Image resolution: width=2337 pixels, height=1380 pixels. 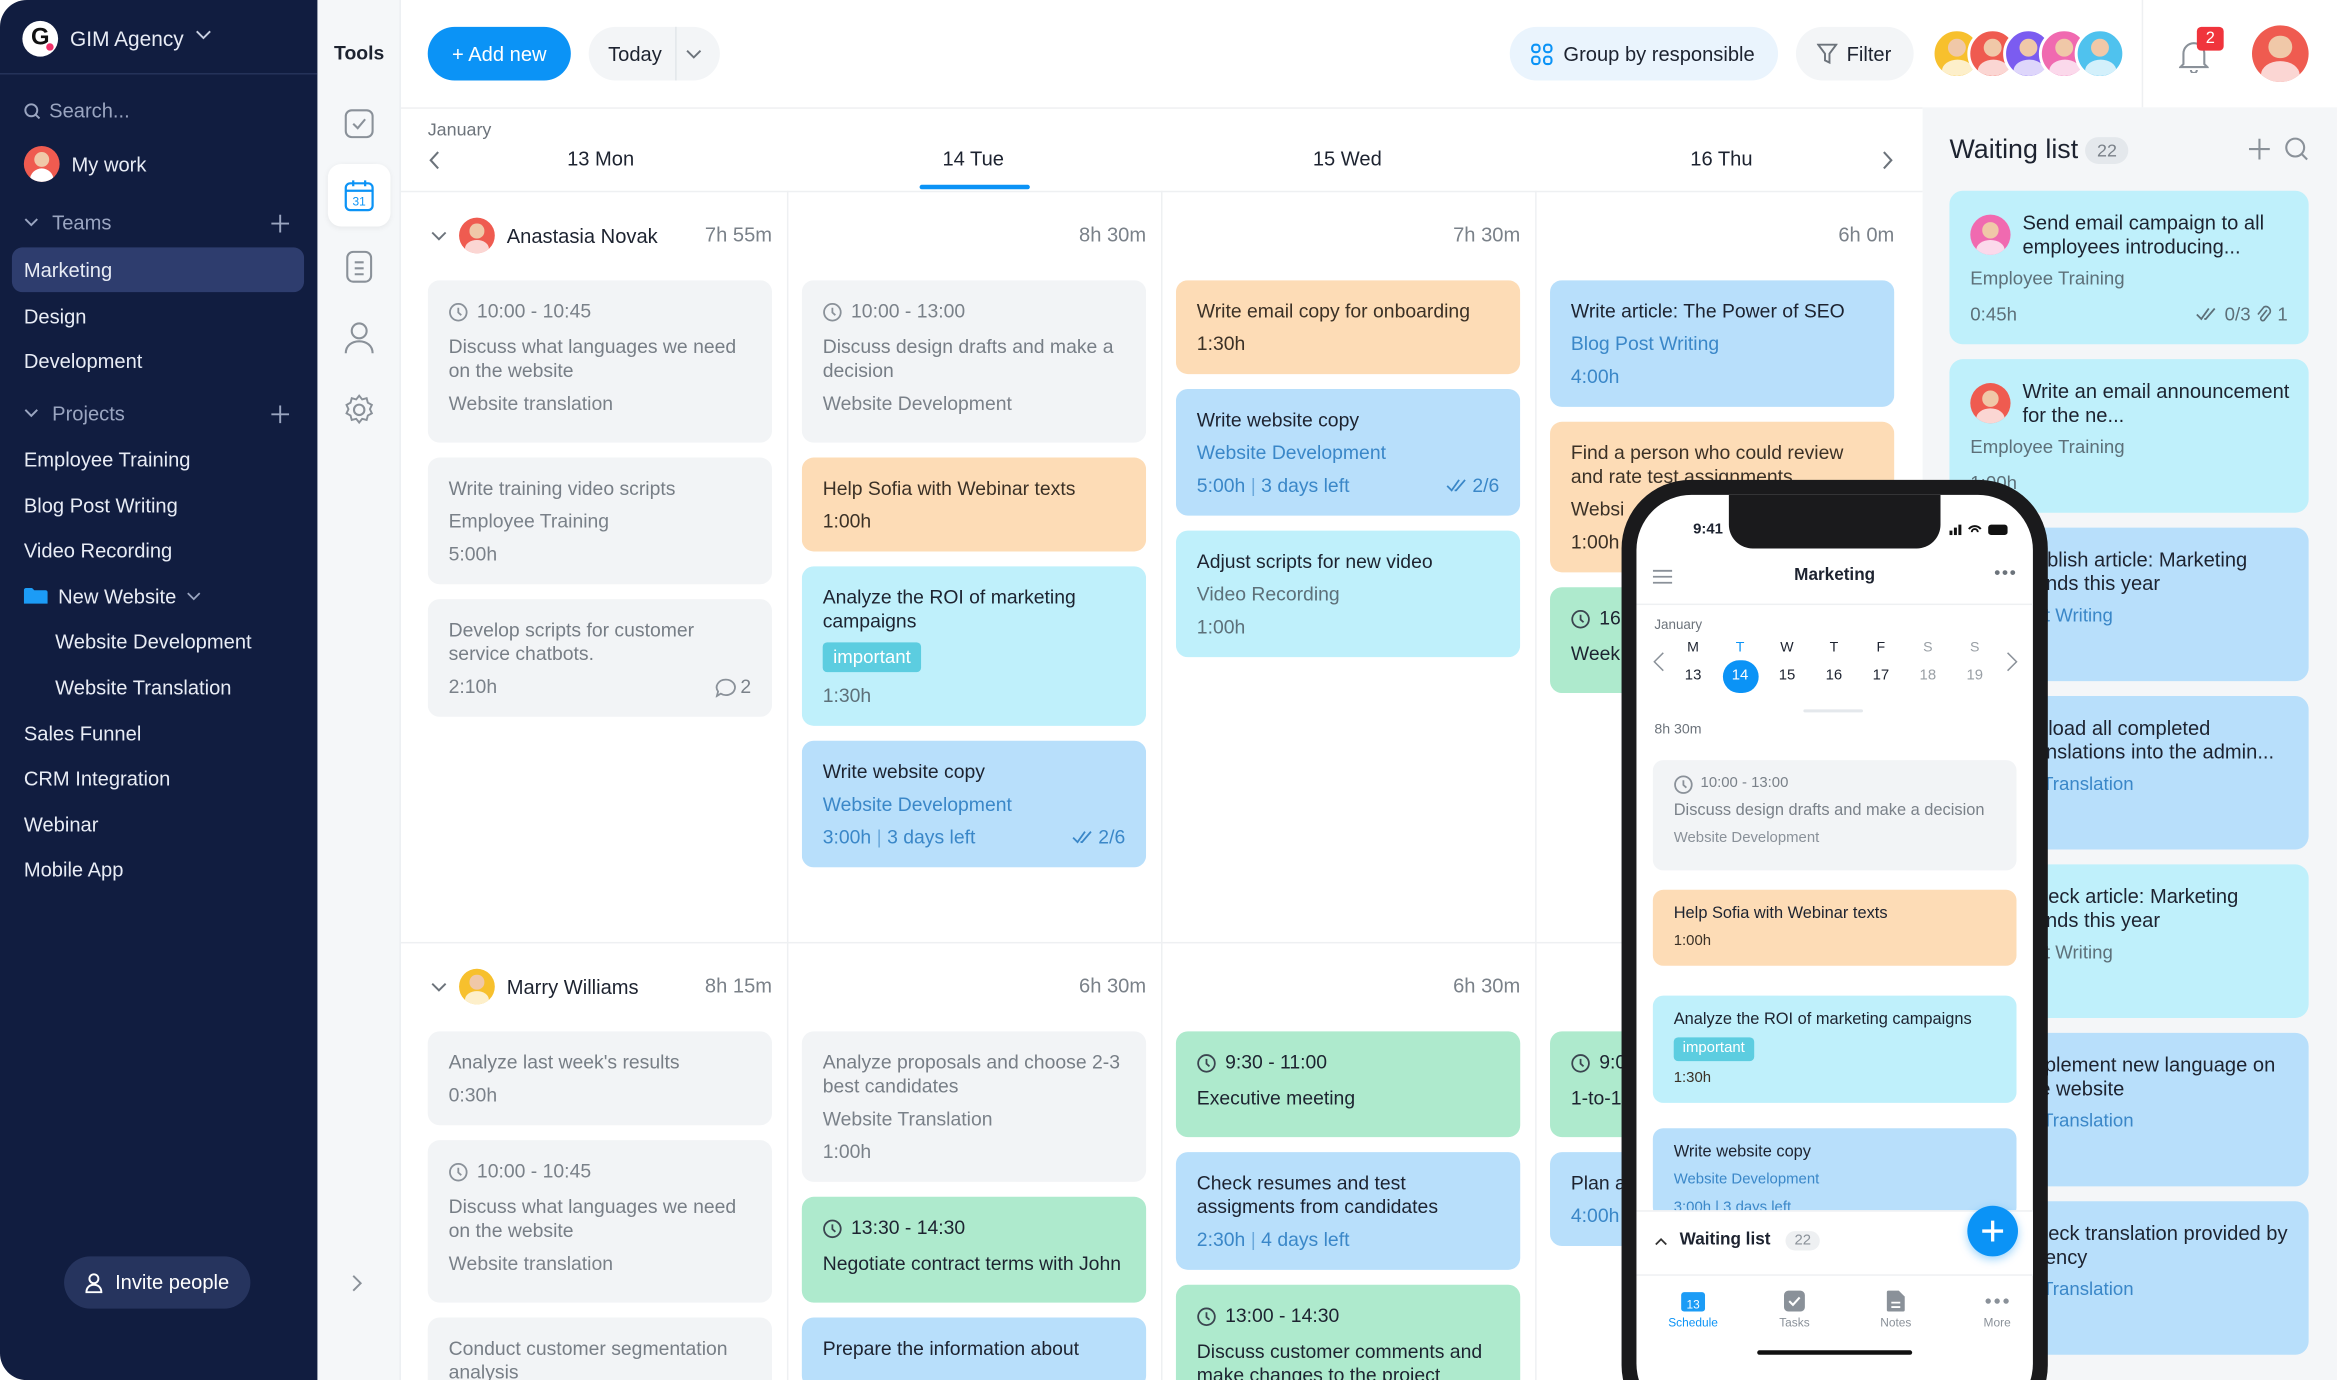 I want to click on search-icon, so click(x=2297, y=149).